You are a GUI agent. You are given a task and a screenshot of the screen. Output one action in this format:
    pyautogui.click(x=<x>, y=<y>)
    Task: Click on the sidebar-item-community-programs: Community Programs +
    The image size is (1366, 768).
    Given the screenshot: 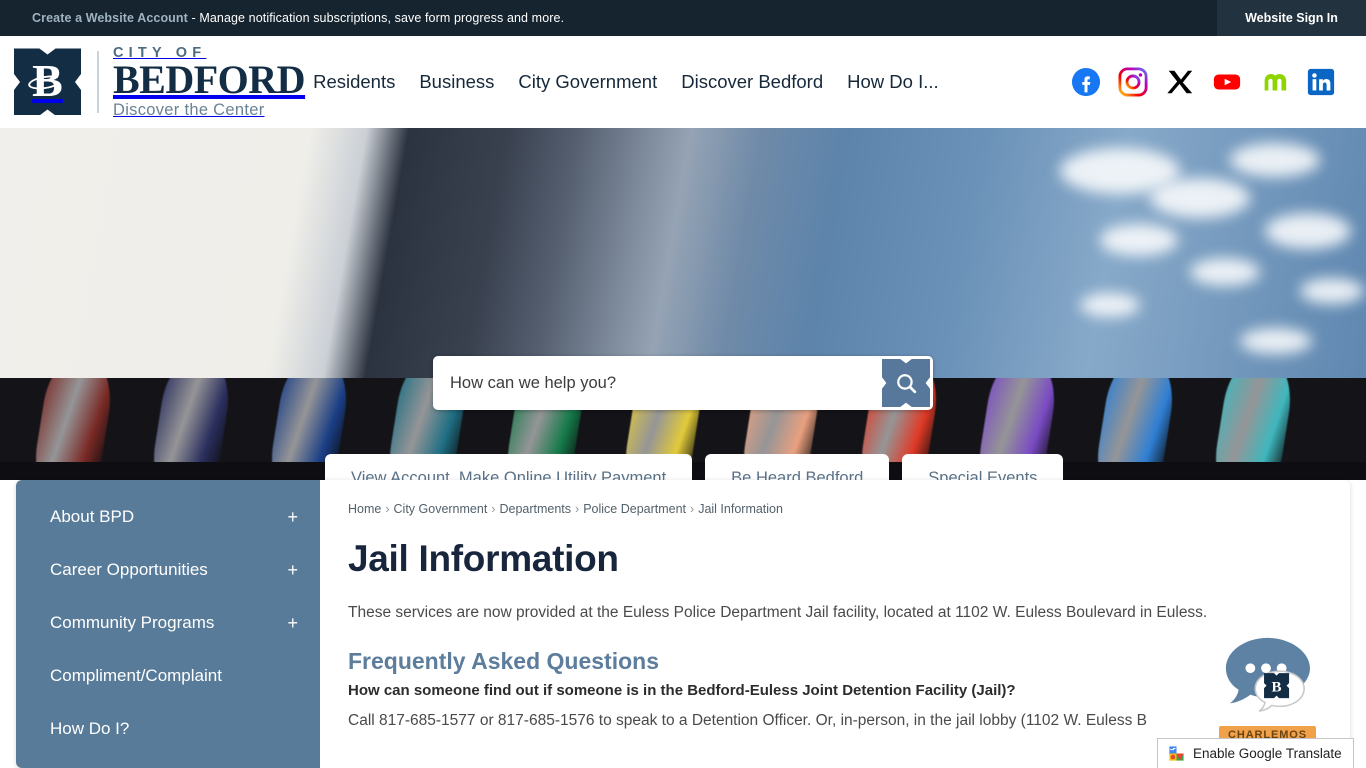 What is the action you would take?
    pyautogui.click(x=168, y=622)
    